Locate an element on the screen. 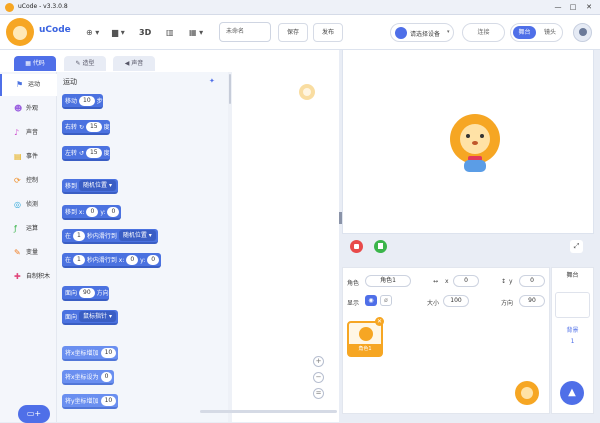  save-button: 保存 is located at coordinates (293, 32).